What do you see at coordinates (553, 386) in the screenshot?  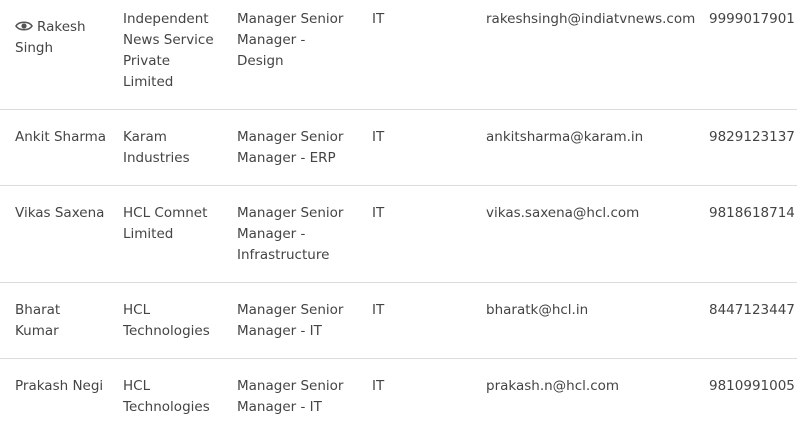 I see `email-cell: prakash.n@hcl.com` at bounding box center [553, 386].